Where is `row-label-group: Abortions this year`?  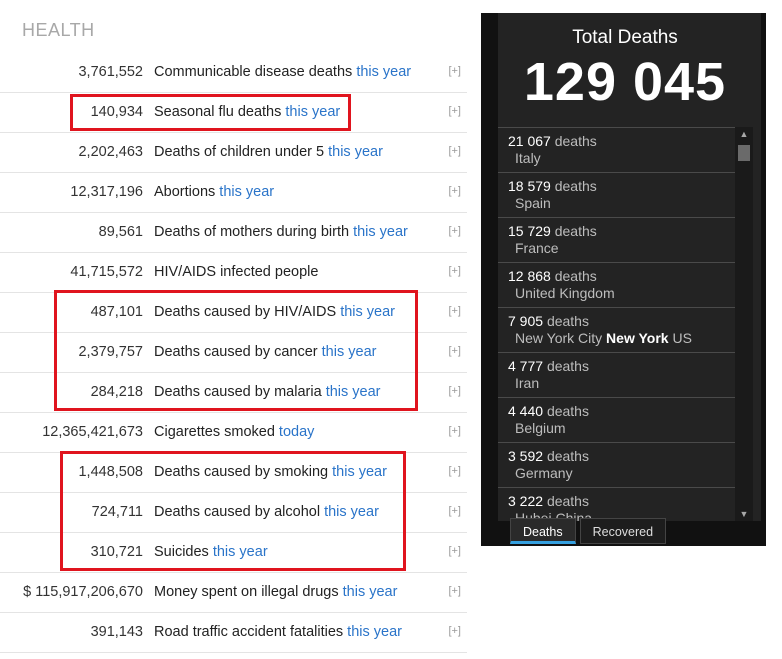 row-label-group: Abortions this year is located at coordinates (214, 192).